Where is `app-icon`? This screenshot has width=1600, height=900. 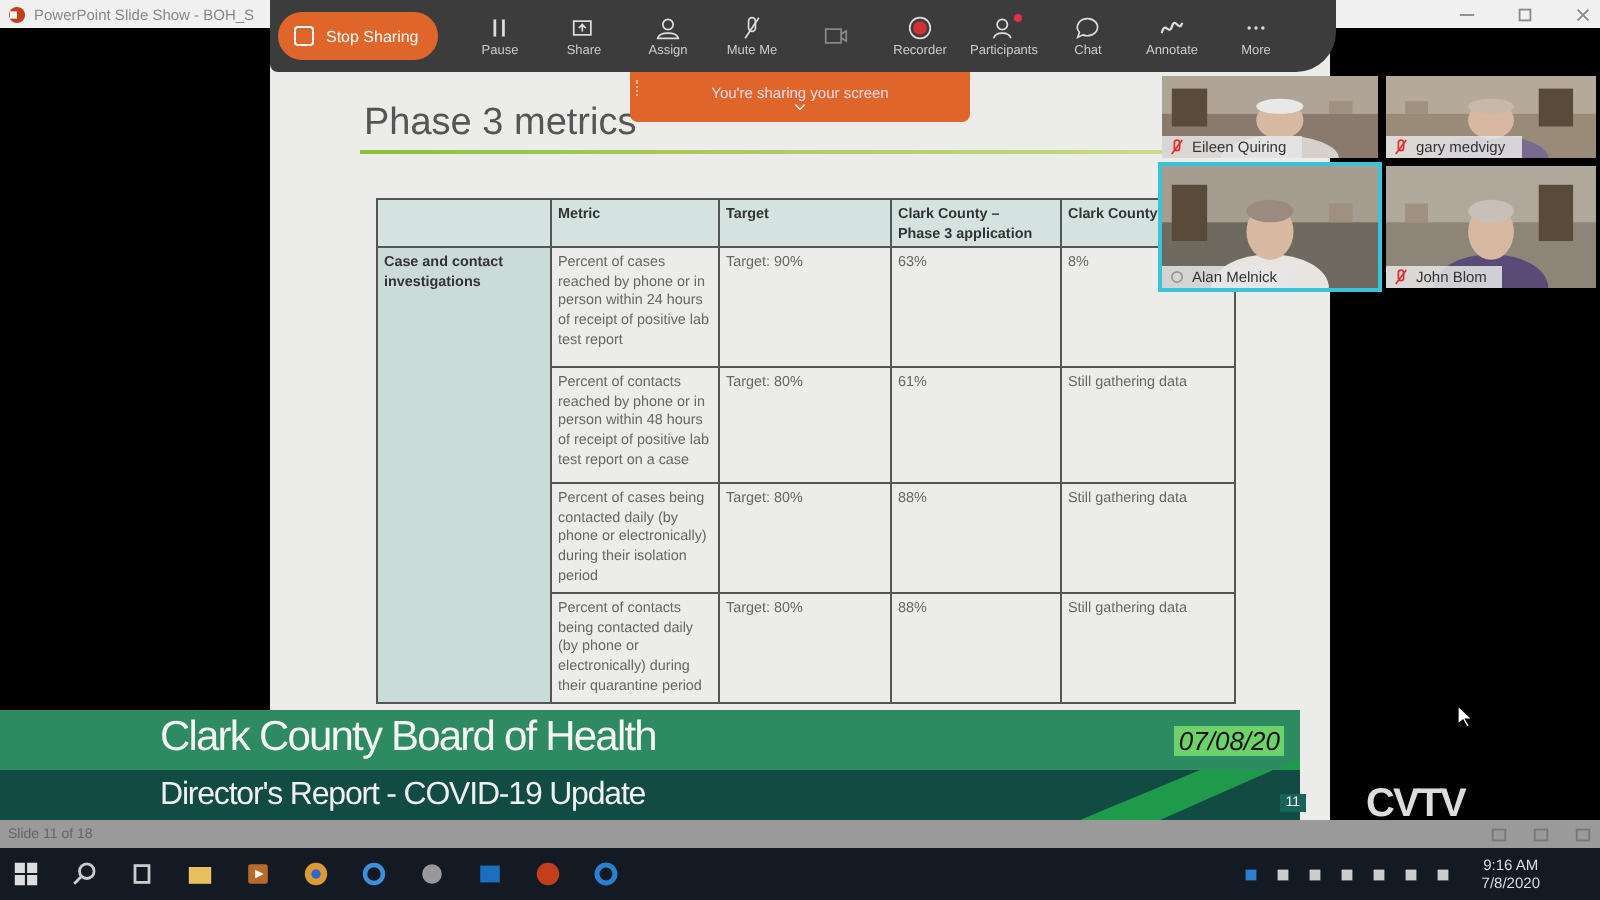
app-icon is located at coordinates (432, 874).